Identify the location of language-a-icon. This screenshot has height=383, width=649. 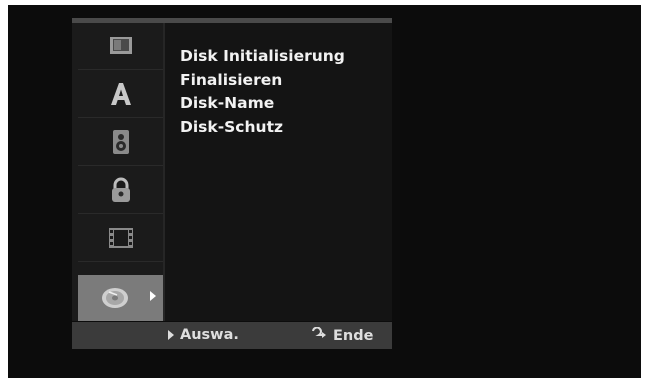
(121, 94).